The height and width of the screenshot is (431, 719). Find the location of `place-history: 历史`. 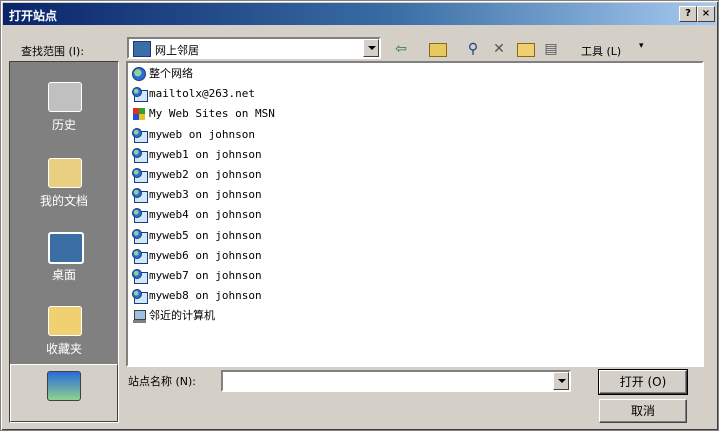

place-history: 历史 is located at coordinates (64, 112).